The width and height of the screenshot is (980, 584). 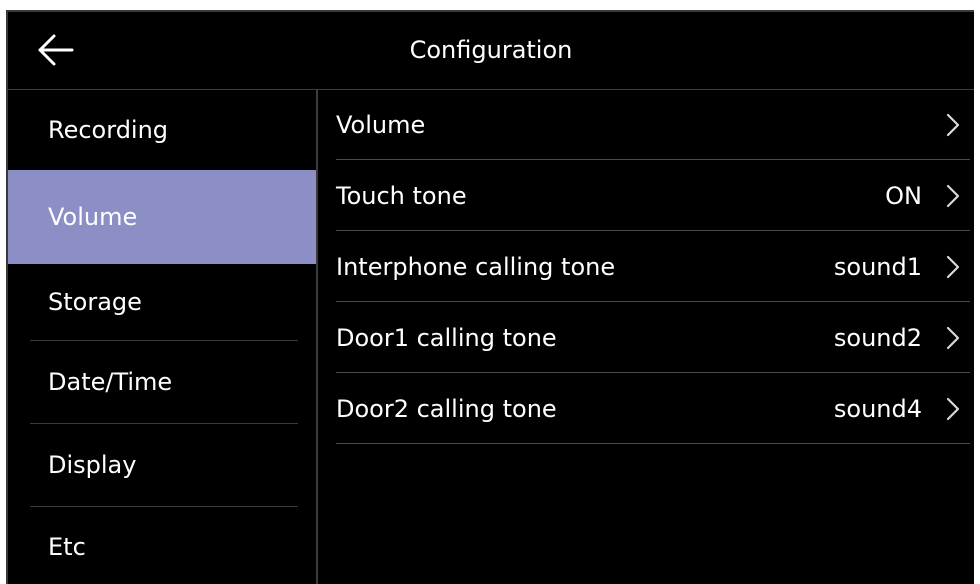 What do you see at coordinates (67, 546) in the screenshot?
I see `sidebar-item-label: Etc` at bounding box center [67, 546].